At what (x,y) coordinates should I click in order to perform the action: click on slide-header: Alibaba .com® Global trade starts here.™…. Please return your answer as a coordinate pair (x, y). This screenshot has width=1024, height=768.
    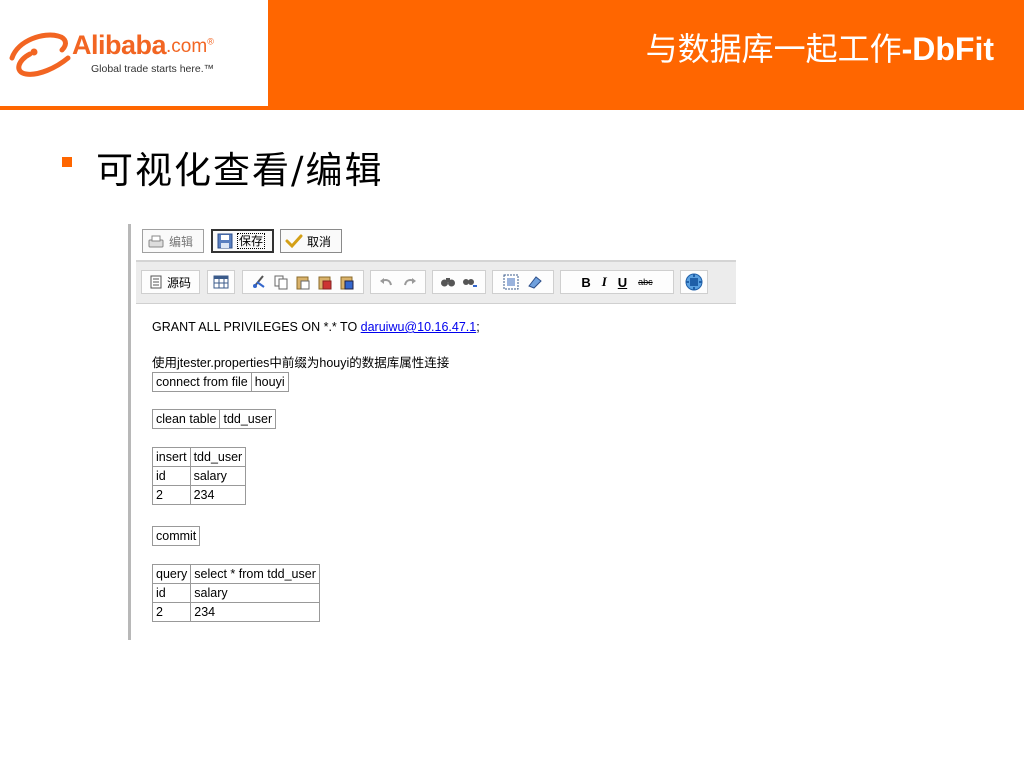
    Looking at the image, I should click on (512, 54).